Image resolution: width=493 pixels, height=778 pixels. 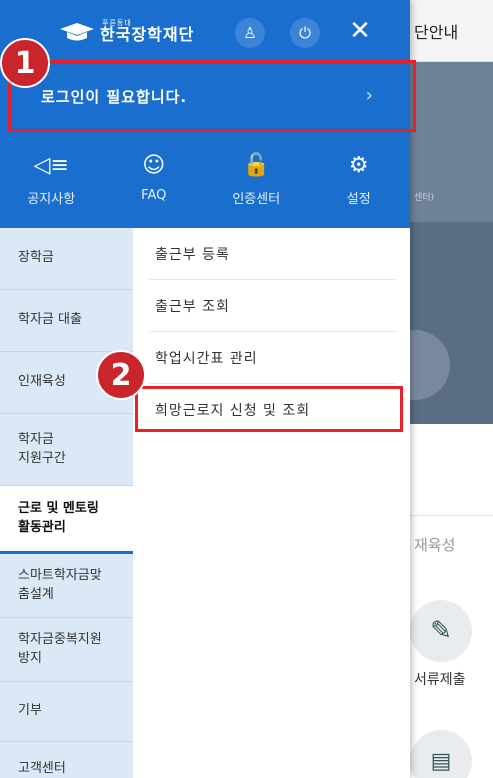 I want to click on sidebar-item-smart-design: 스마트학자금맞 춤설계, so click(x=66, y=586).